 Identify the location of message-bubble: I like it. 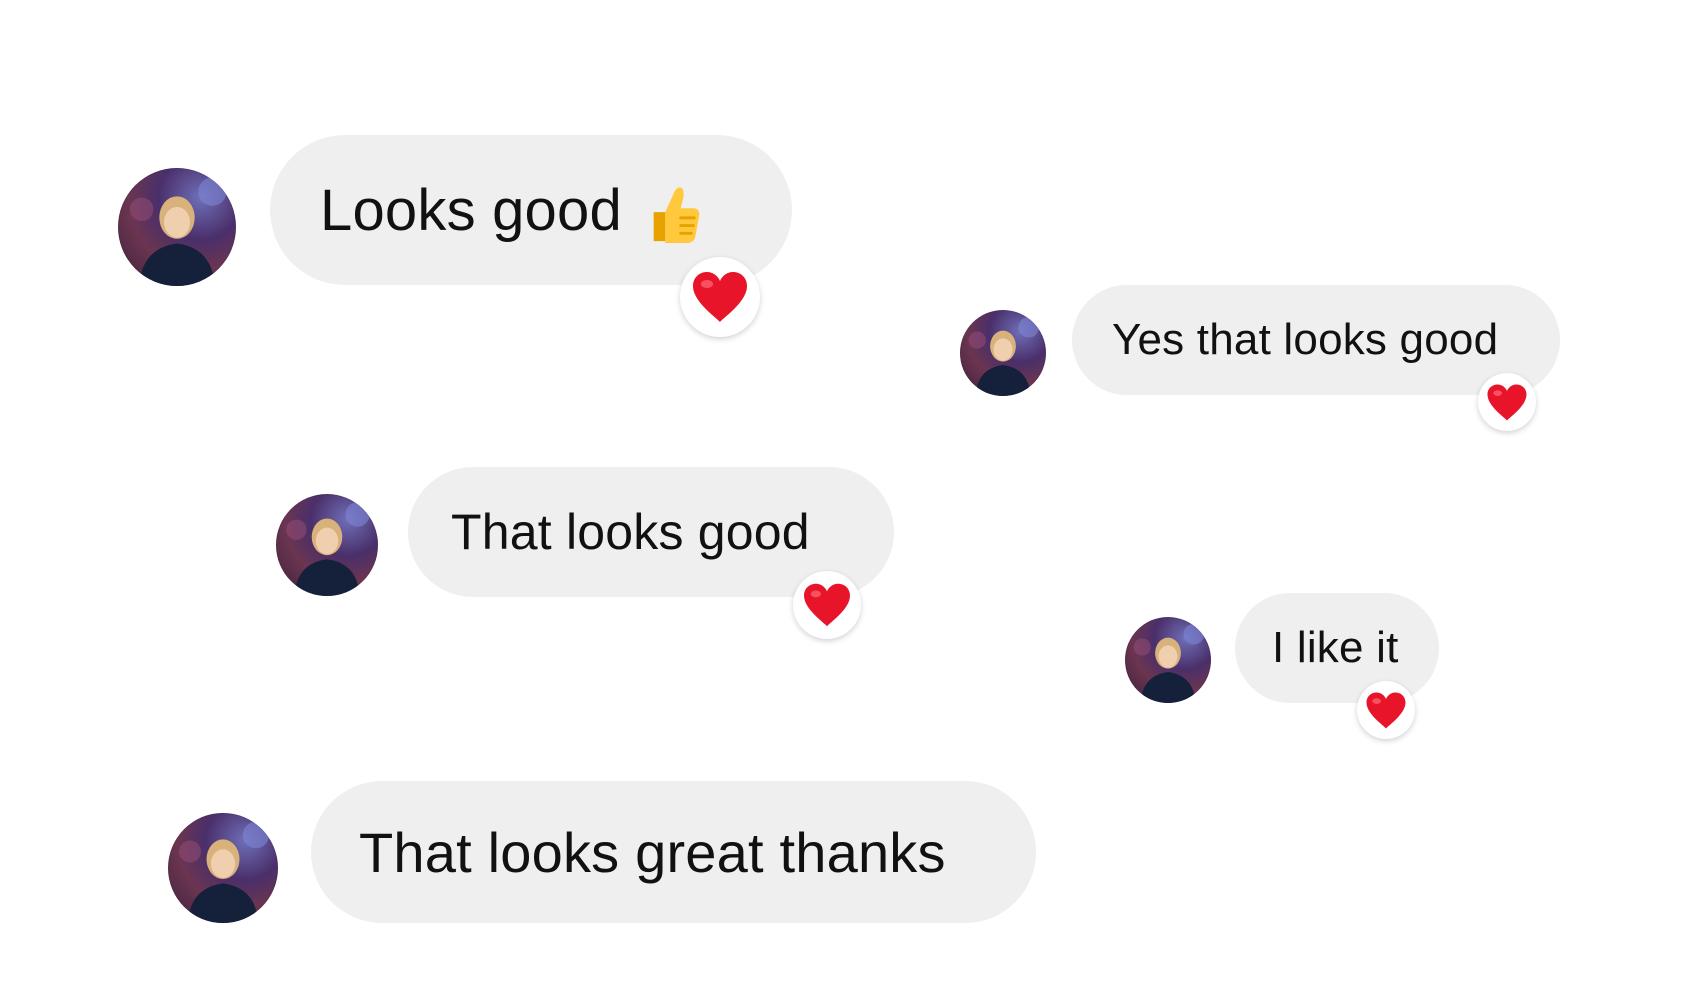
(1337, 648).